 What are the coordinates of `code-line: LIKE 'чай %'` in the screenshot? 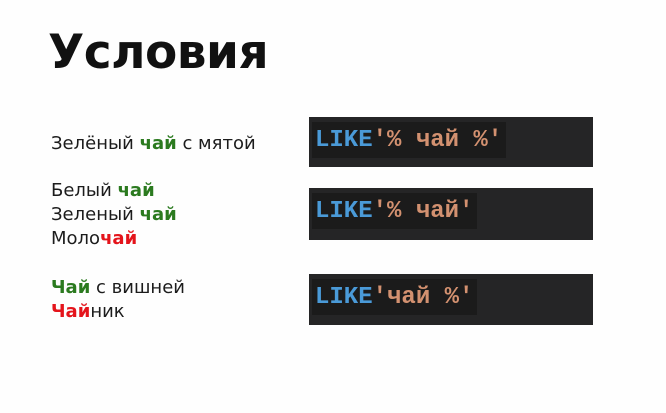 It's located at (395, 297).